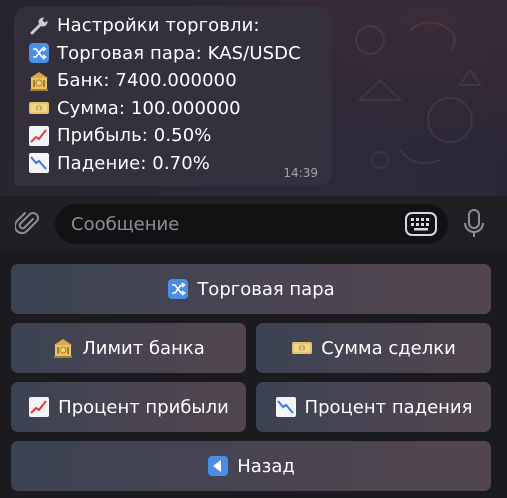 This screenshot has height=498, width=507. I want to click on paperclip-icon, so click(27, 223).